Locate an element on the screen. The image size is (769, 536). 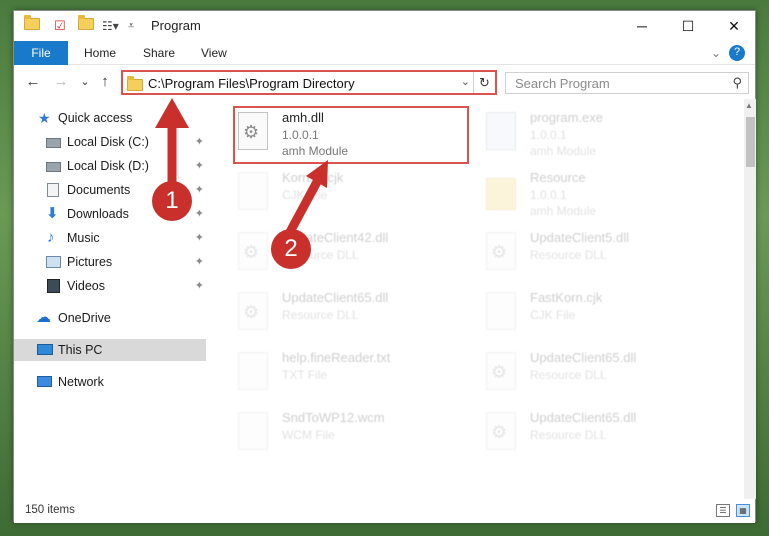
sidebar-item-label: OneDrive is located at coordinates (84, 318).